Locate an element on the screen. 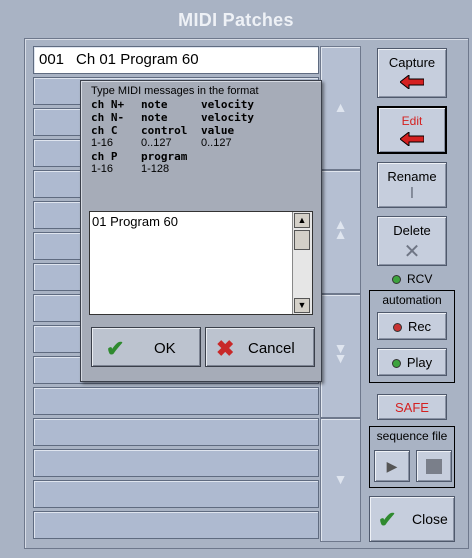  midi-message-textarea: 01 Program 60 ▲ ▼ is located at coordinates (201, 263).